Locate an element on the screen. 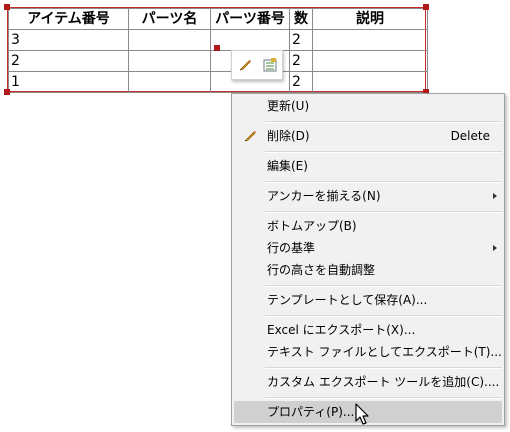 This screenshot has height=432, width=510. pencil-eraser-icon is located at coordinates (250, 136).